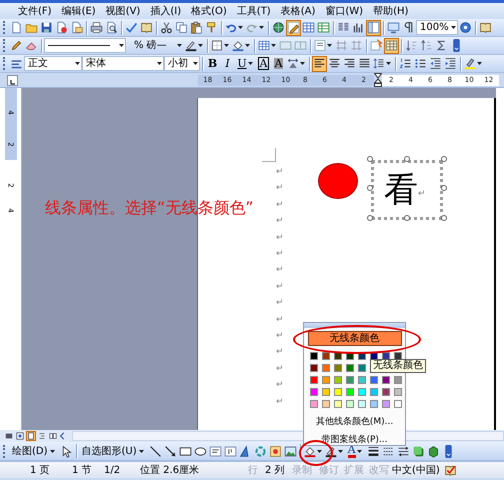  I want to click on menu-item: 格式(O), so click(209, 11).